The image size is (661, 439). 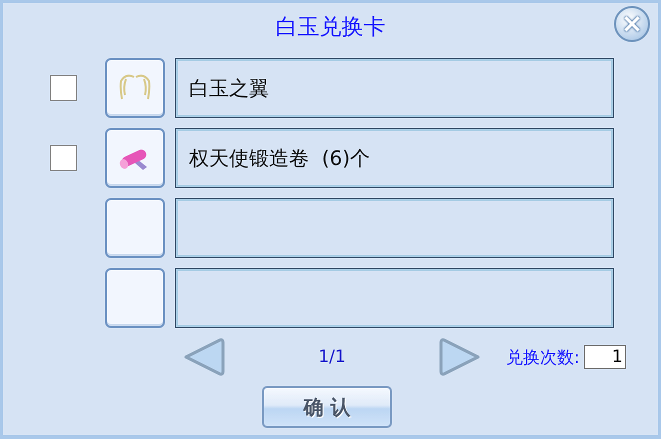 I want to click on confirm-button: 确 认, so click(x=327, y=407).